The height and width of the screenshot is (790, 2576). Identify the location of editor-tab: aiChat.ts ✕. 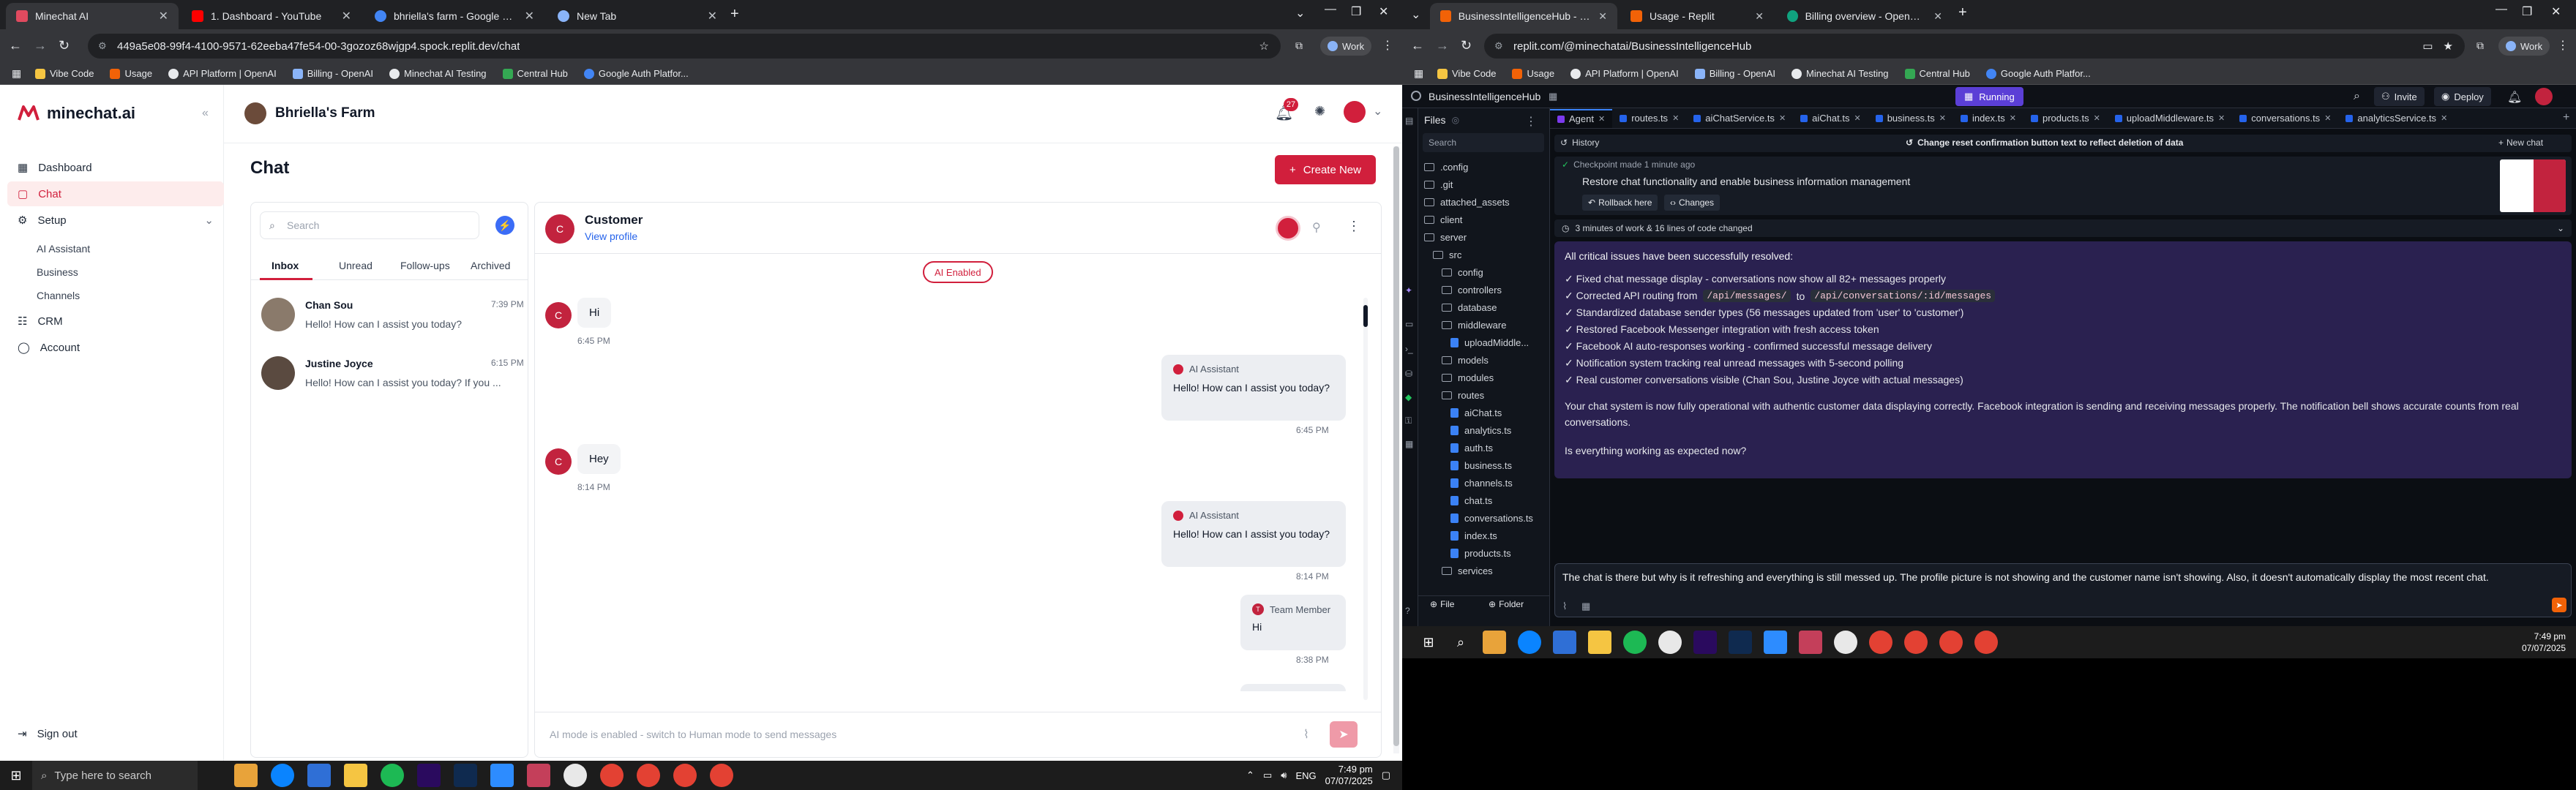
(1830, 118).